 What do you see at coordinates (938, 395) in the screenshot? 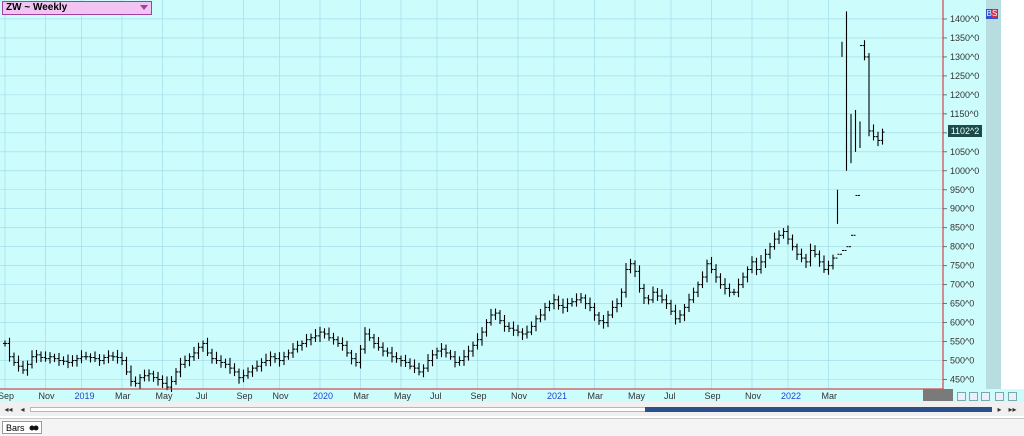
I see `axis-corner-box` at bounding box center [938, 395].